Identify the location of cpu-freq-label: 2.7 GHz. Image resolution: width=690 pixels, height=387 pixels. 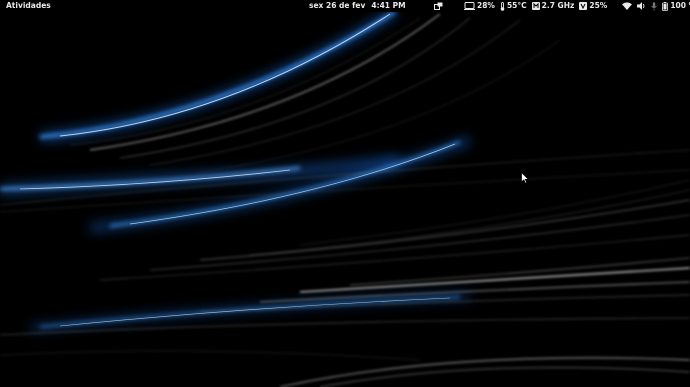
(558, 5).